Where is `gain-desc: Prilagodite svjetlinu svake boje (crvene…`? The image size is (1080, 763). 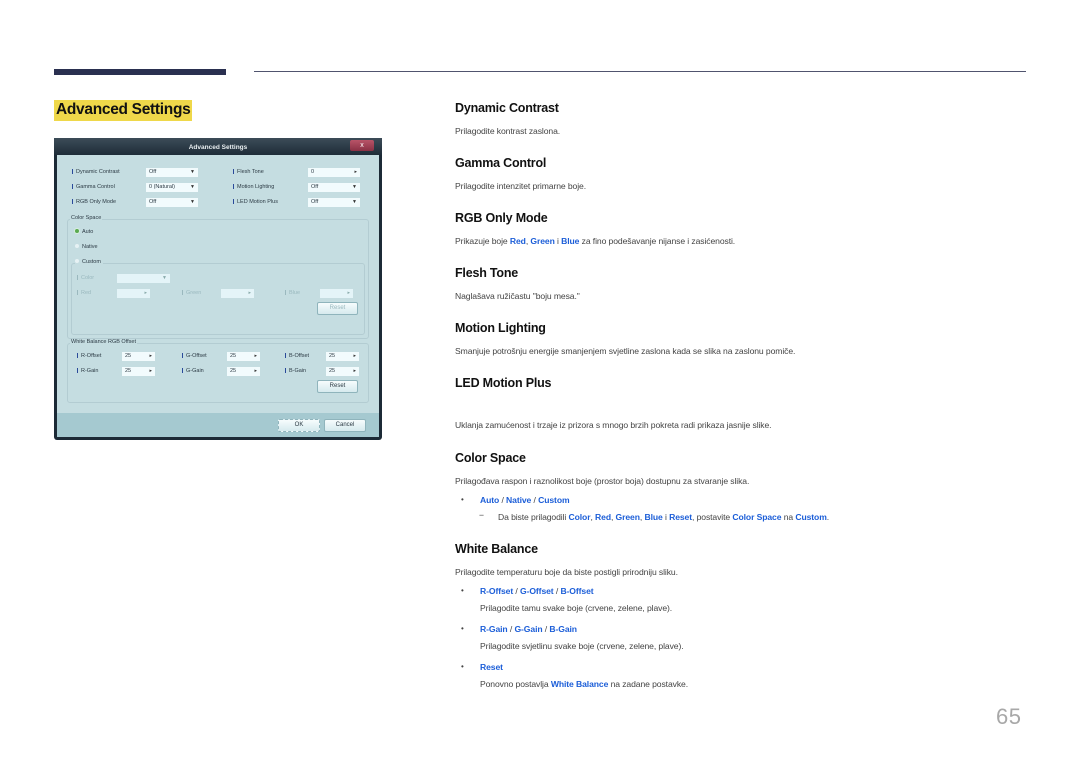
gain-desc: Prilagodite svjetlinu svake boje (crvene… is located at coordinates (582, 646).